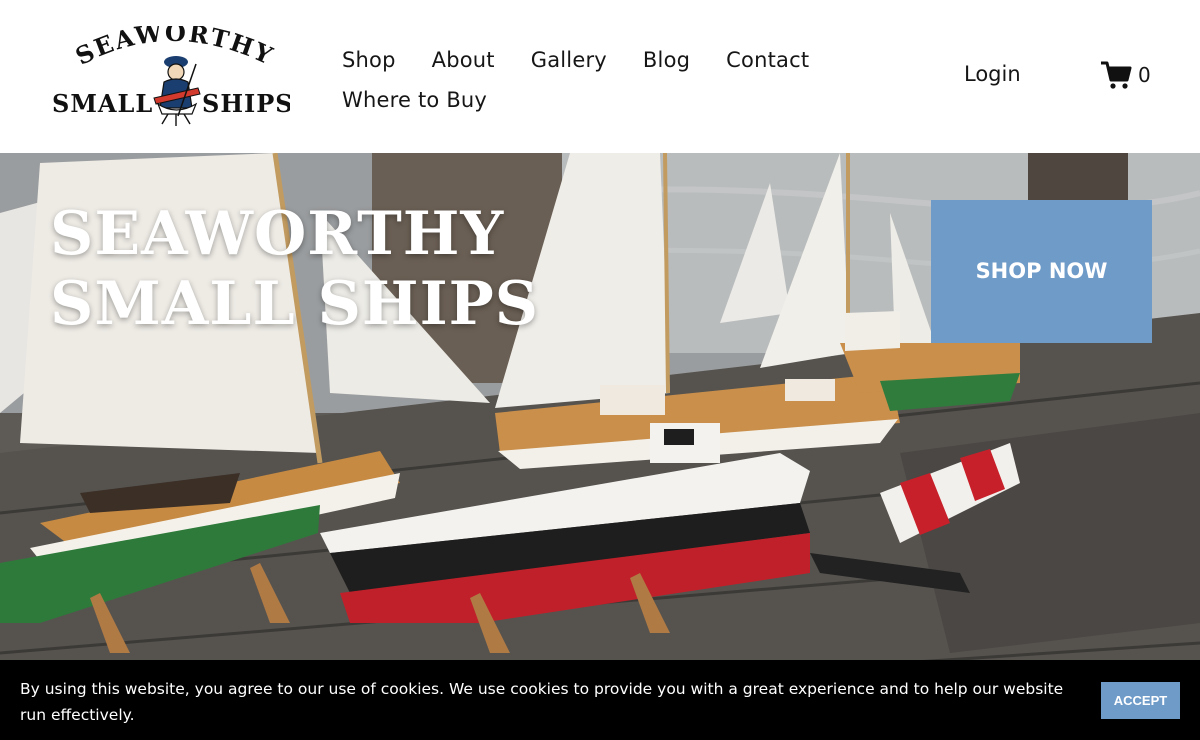  Describe the element at coordinates (246, 103) in the screenshot. I see `logo-right-text: SHIPS` at that location.